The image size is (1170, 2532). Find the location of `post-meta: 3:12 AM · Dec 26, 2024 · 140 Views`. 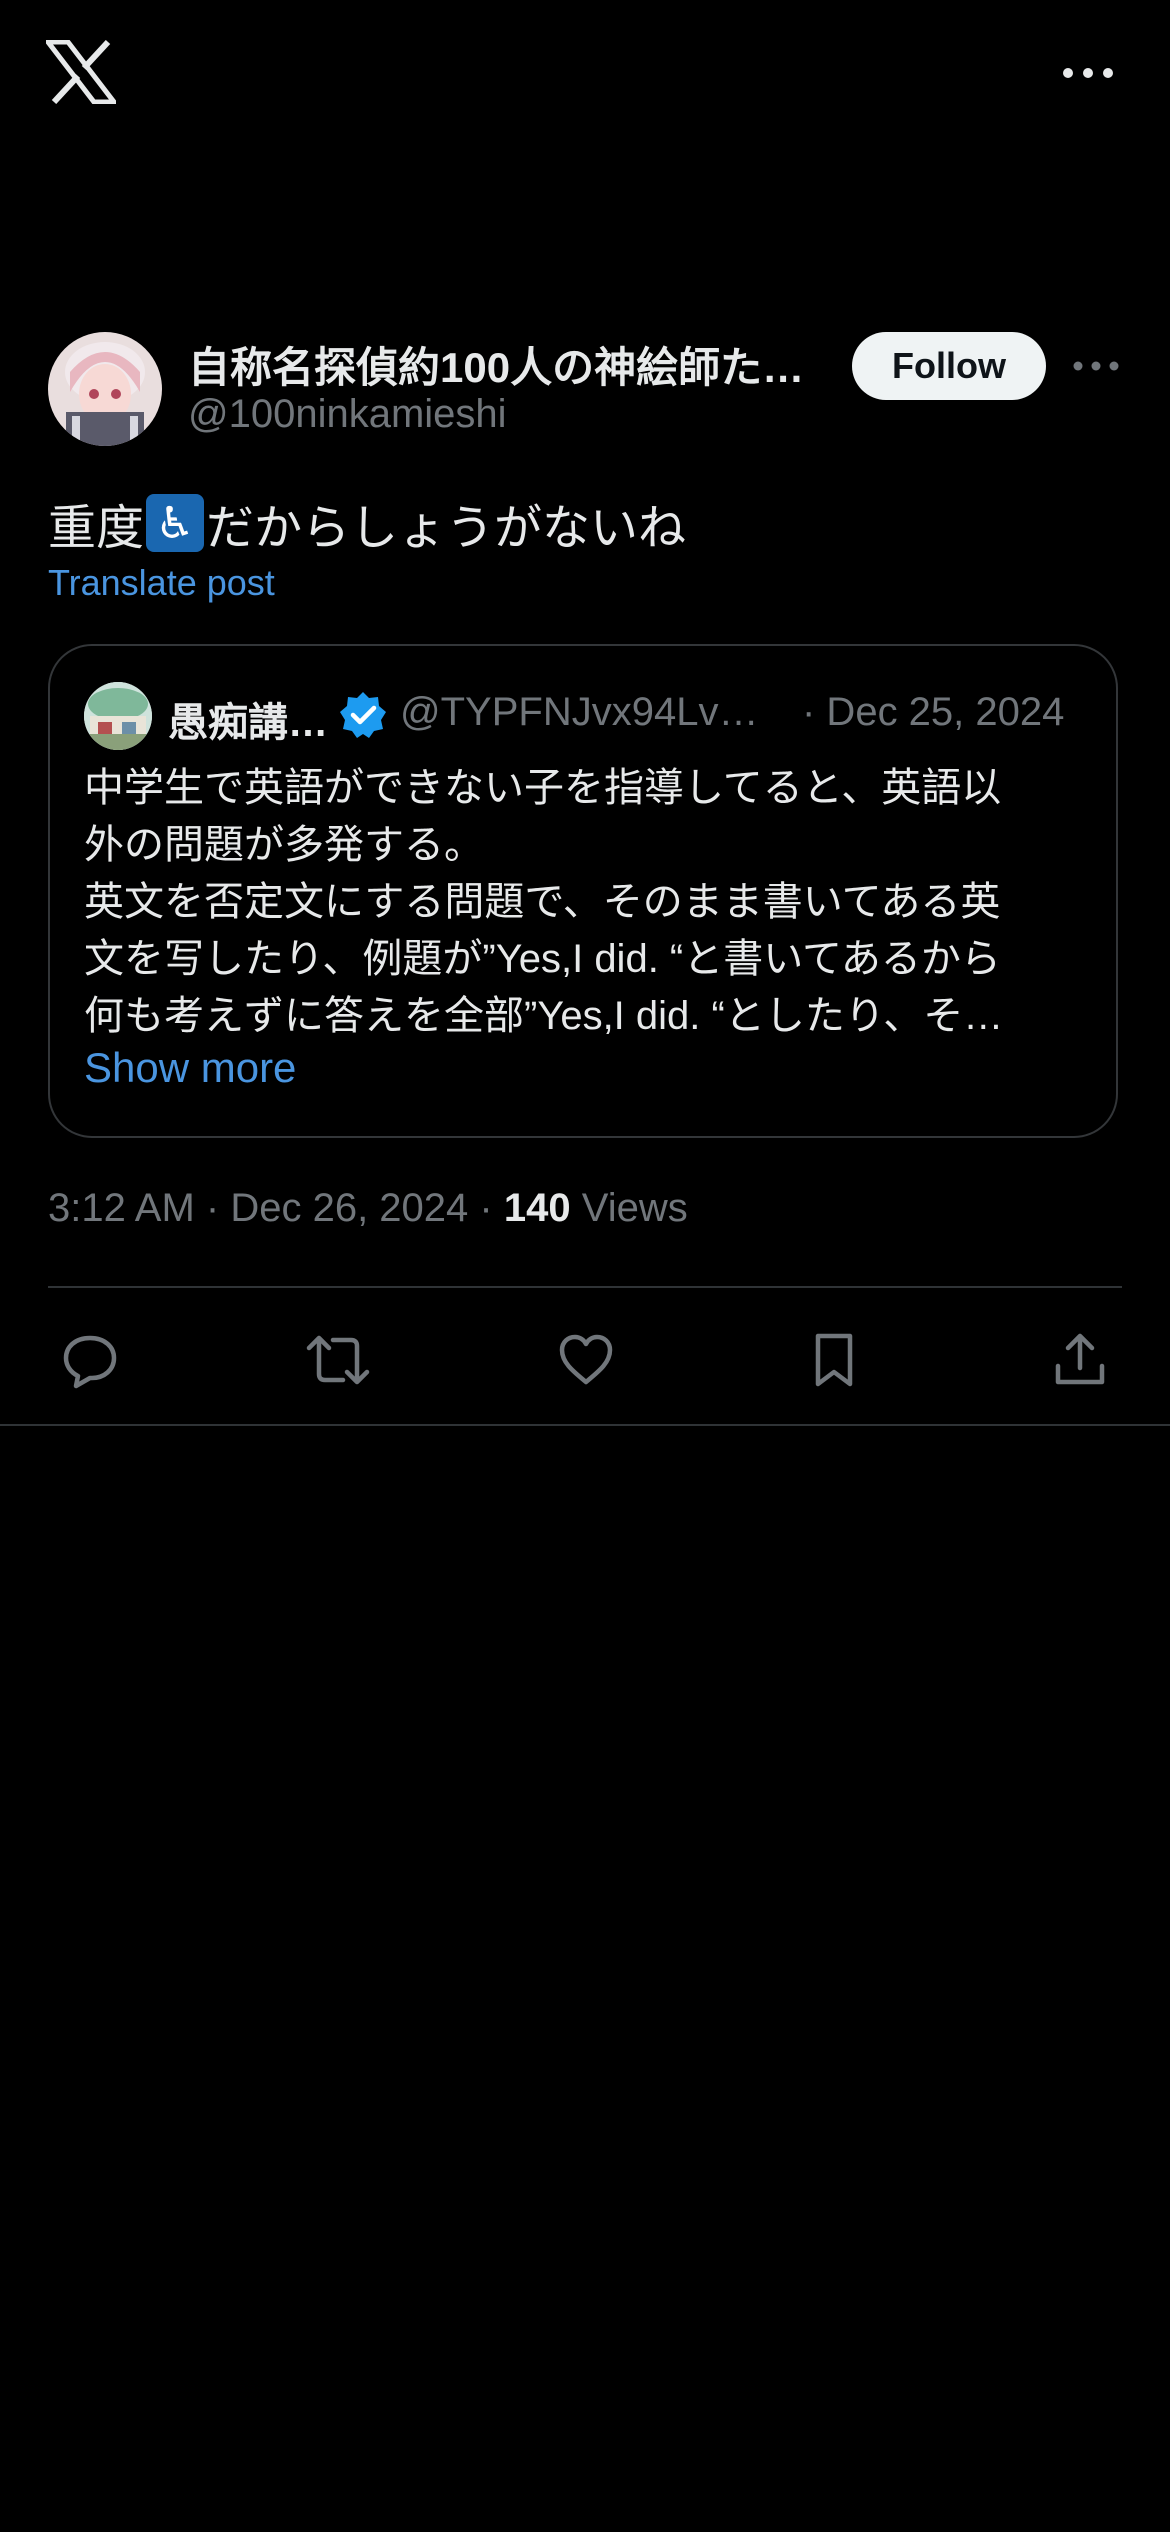

post-meta: 3:12 AM · Dec 26, 2024 · 140 Views is located at coordinates (368, 1208).